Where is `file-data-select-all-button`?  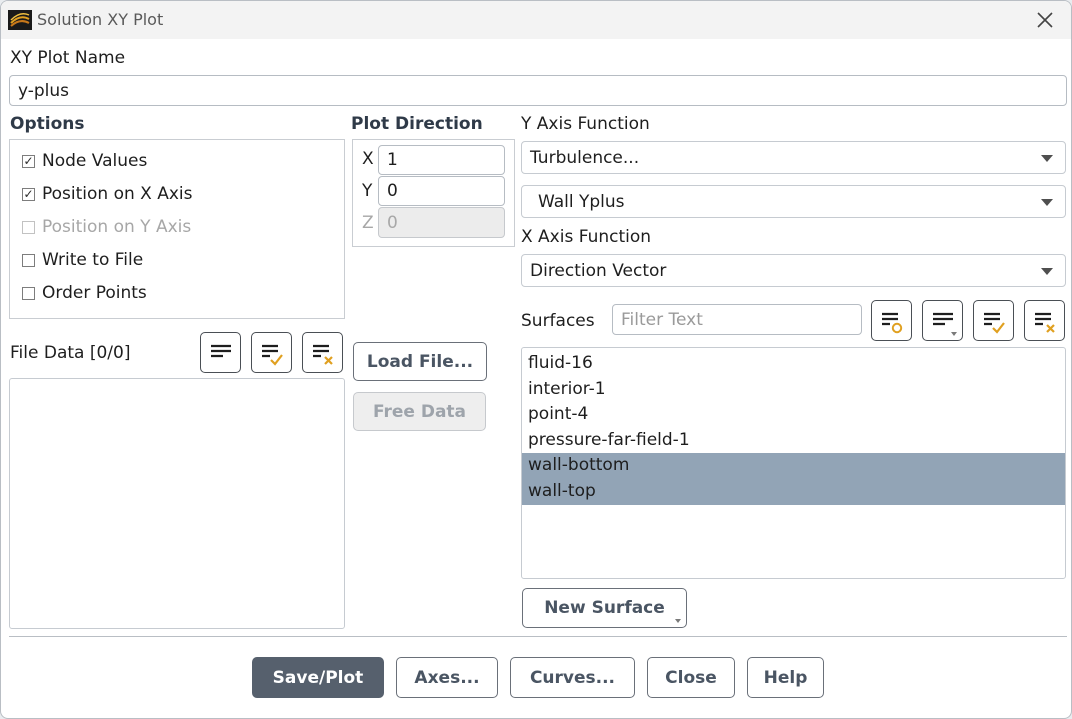
file-data-select-all-button is located at coordinates (271, 352).